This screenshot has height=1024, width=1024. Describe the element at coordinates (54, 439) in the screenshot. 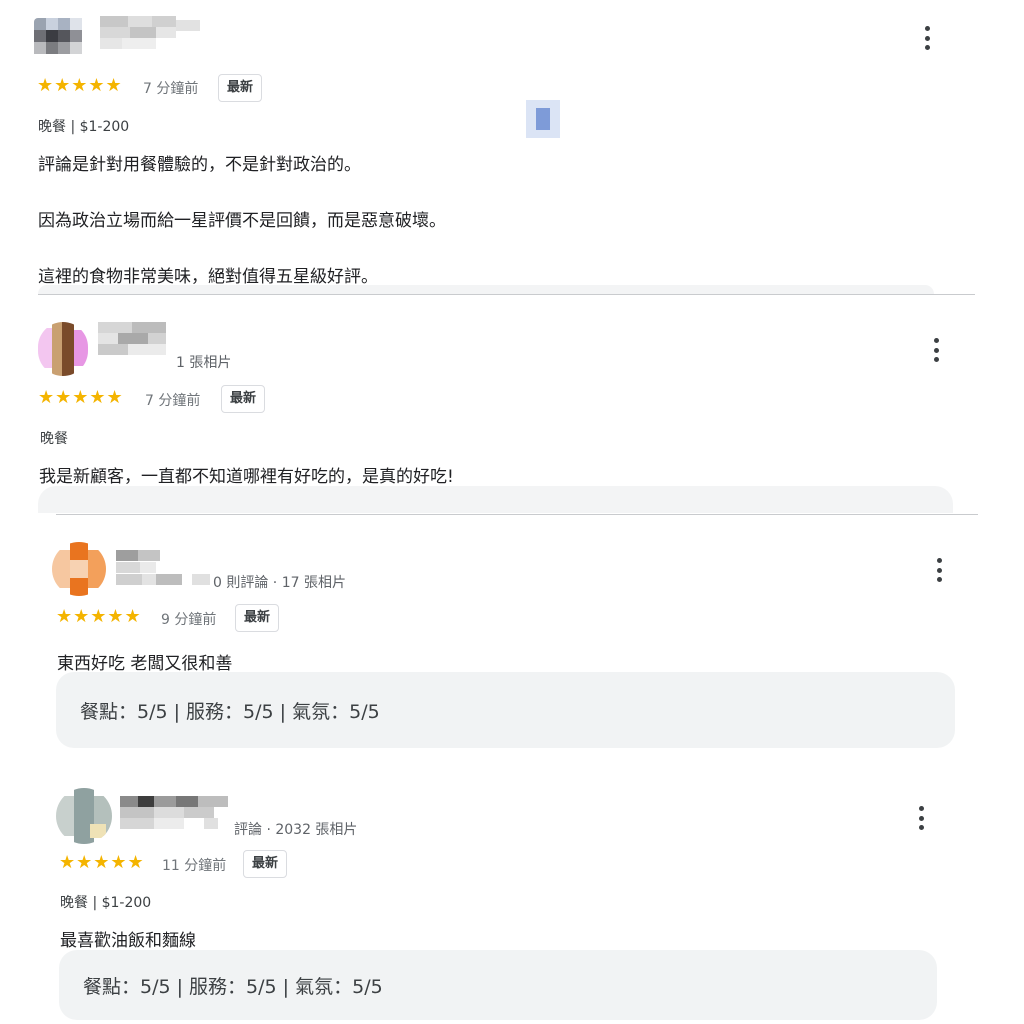

I see `meal-info: 晚餐` at that location.